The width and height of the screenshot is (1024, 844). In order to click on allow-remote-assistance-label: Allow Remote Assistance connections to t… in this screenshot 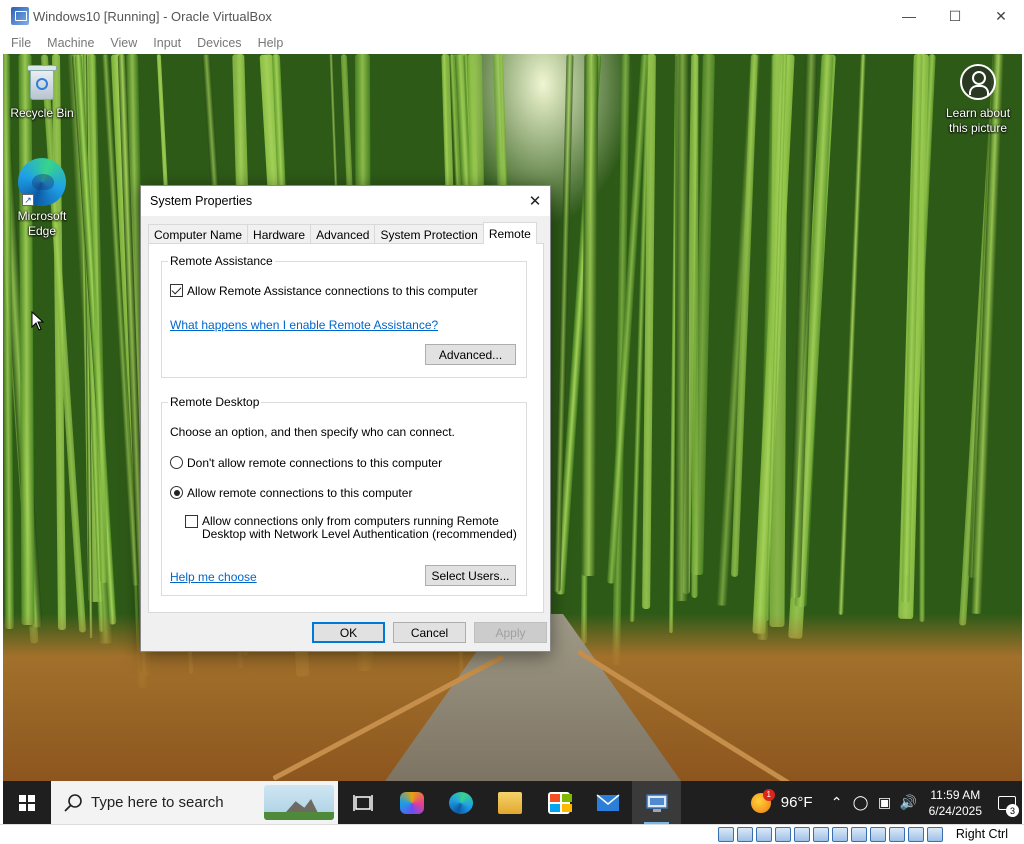, I will do `click(332, 291)`.